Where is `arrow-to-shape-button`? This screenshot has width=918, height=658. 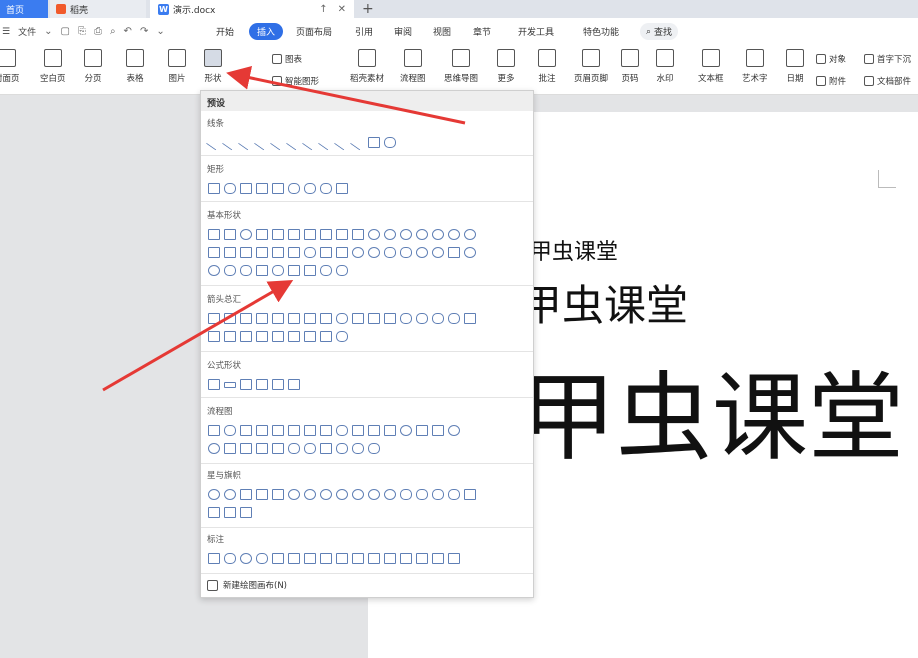 arrow-to-shape-button is located at coordinates (346, 95).